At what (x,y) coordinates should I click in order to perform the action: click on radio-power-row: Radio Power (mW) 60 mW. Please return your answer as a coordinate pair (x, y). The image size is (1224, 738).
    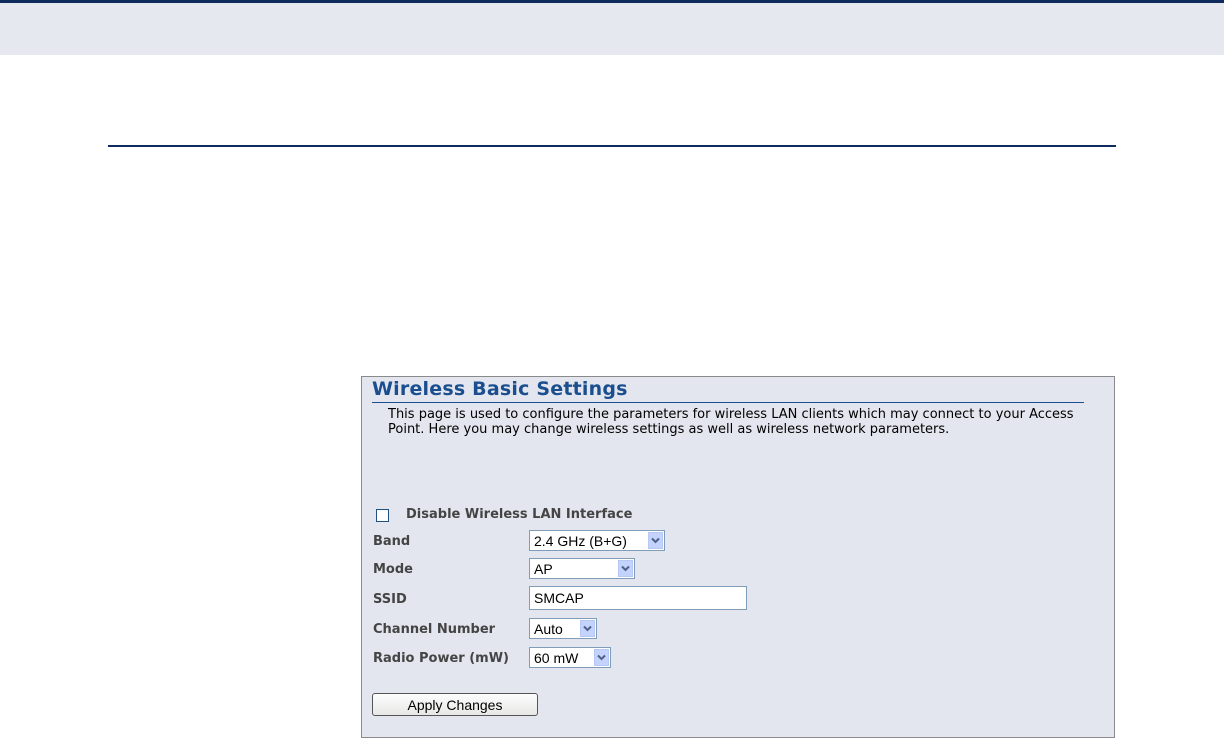
    Looking at the image, I should click on (739, 658).